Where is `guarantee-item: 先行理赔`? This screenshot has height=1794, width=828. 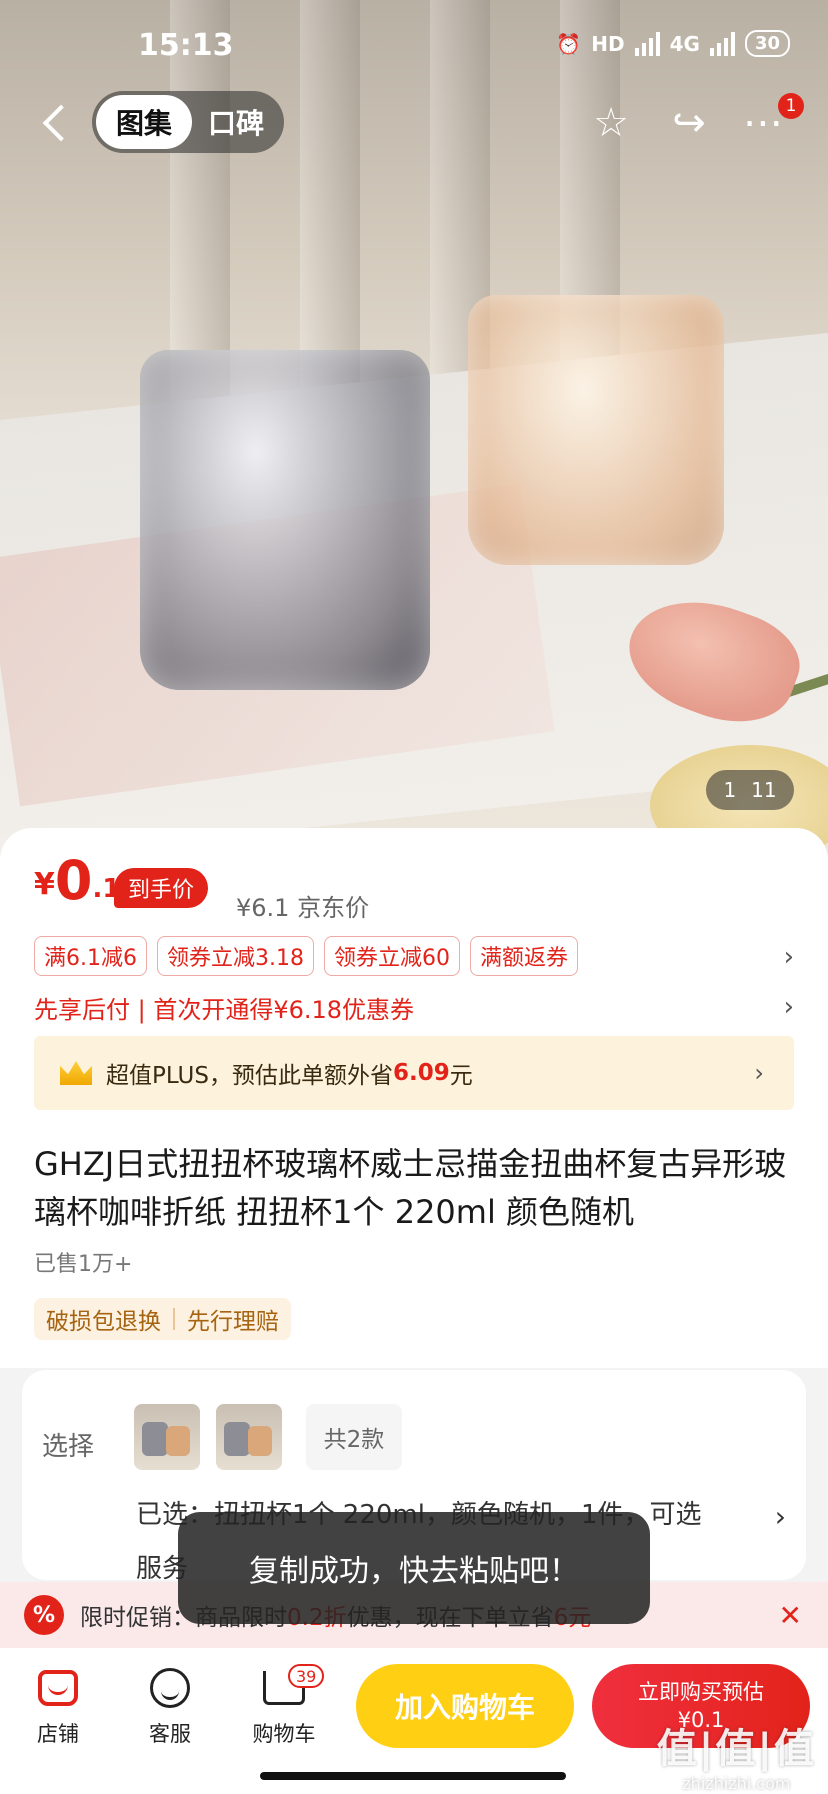 guarantee-item: 先行理赔 is located at coordinates (233, 1322).